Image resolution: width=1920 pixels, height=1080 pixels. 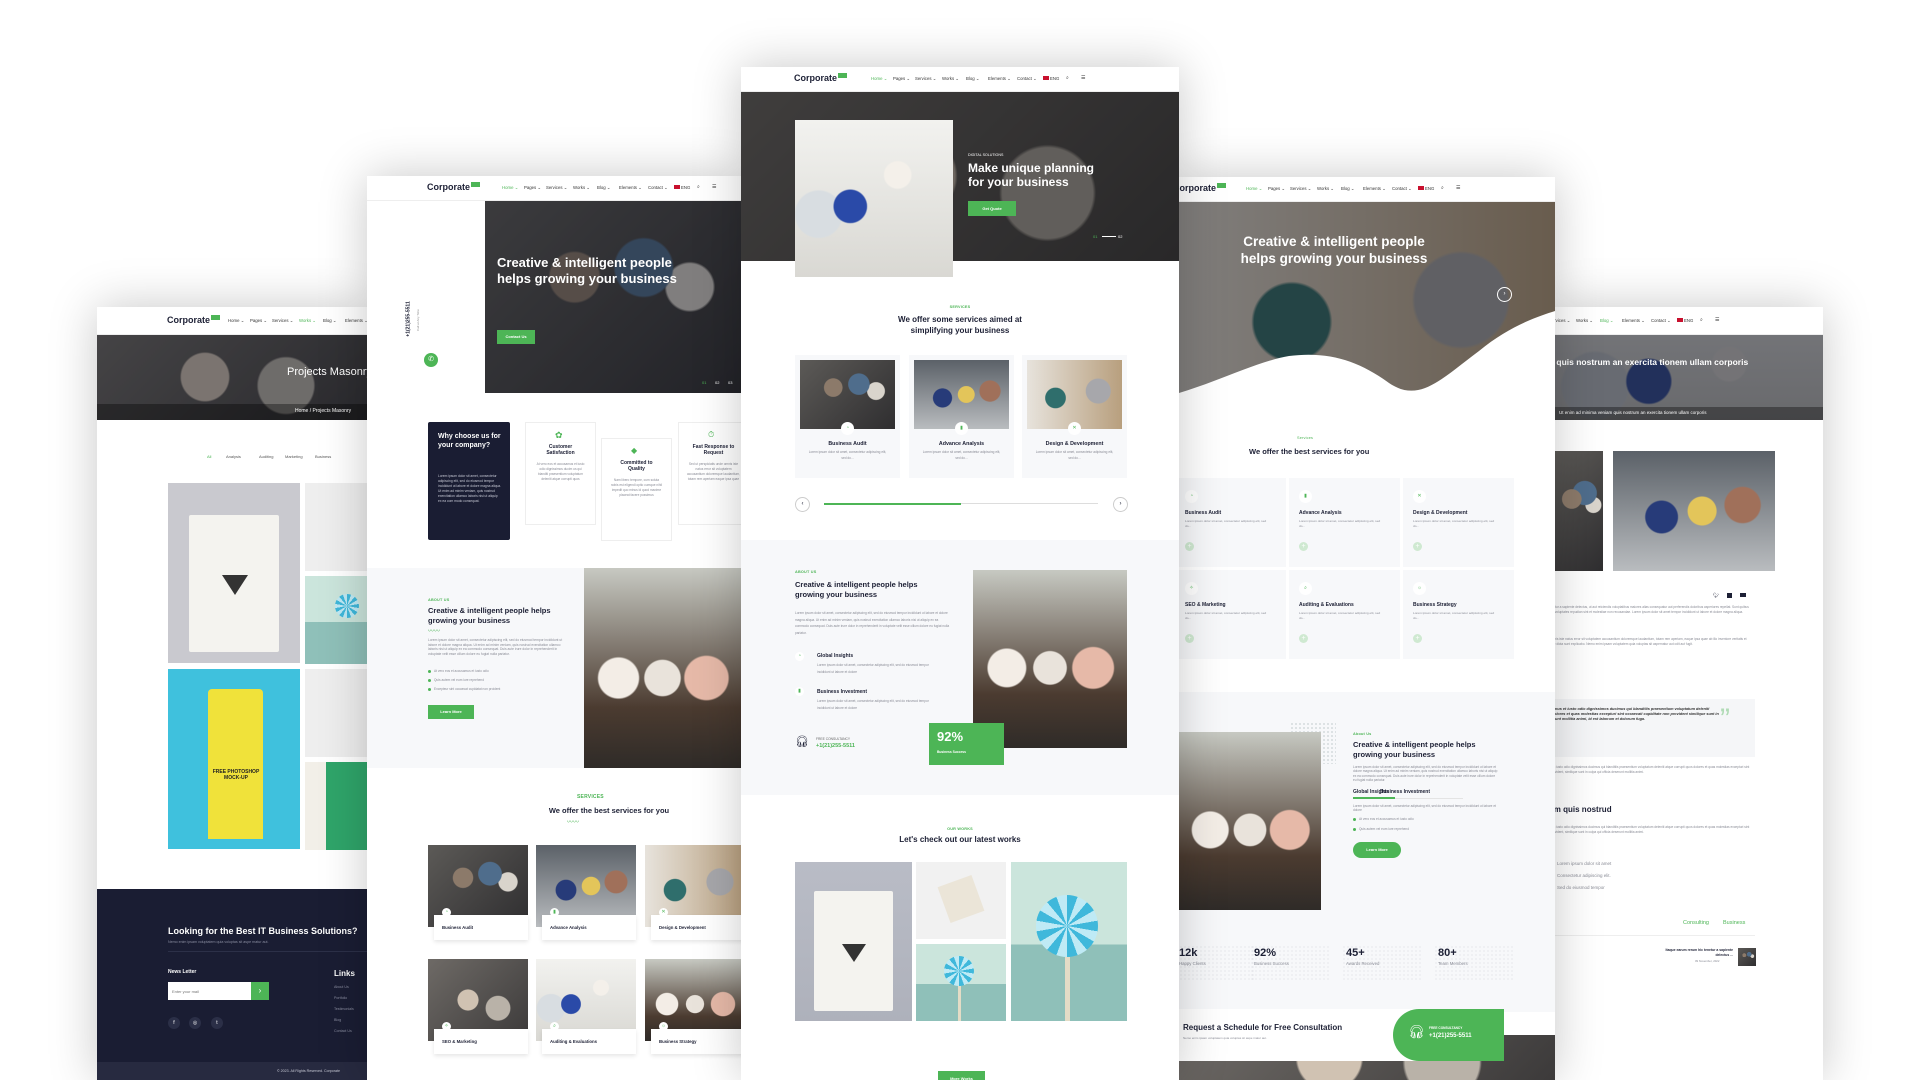 I want to click on slide-indicator-3: 03, so click(x=730, y=382).